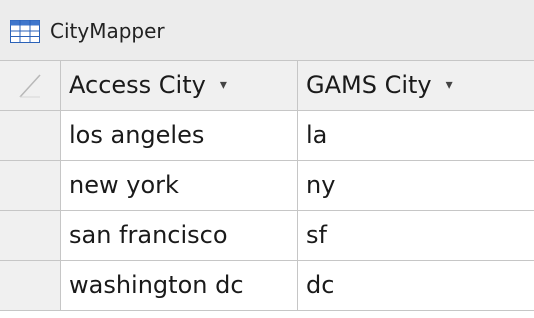  I want to click on cell-gams-city: dc, so click(416, 286).